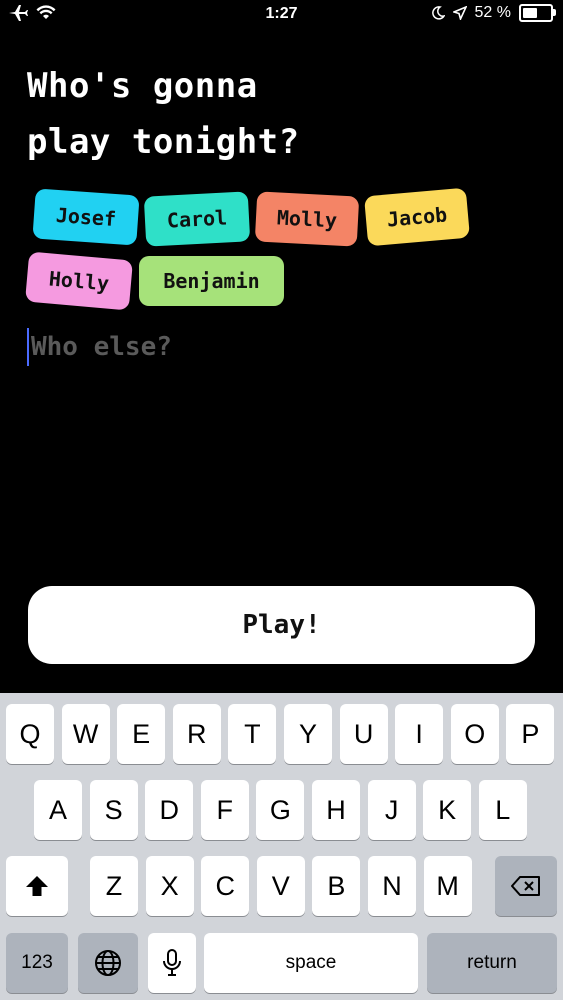 The height and width of the screenshot is (1000, 563). I want to click on key-b: B, so click(336, 886).